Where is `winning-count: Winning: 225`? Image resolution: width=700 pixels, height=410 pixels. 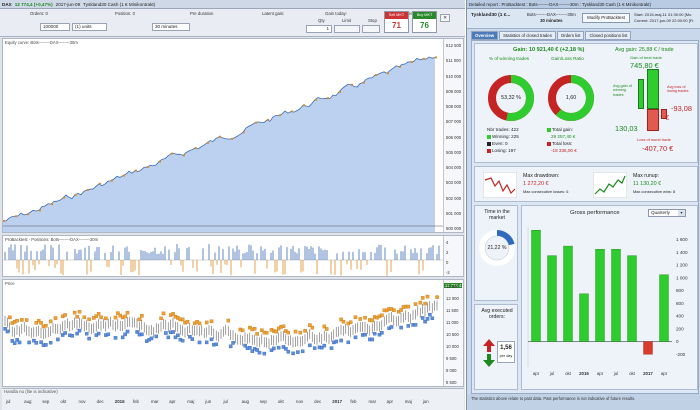
winning-count: Winning: 225 is located at coordinates (503, 136).